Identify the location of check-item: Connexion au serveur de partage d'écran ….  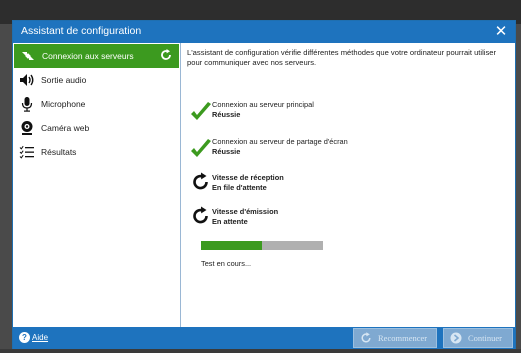
(280, 147).